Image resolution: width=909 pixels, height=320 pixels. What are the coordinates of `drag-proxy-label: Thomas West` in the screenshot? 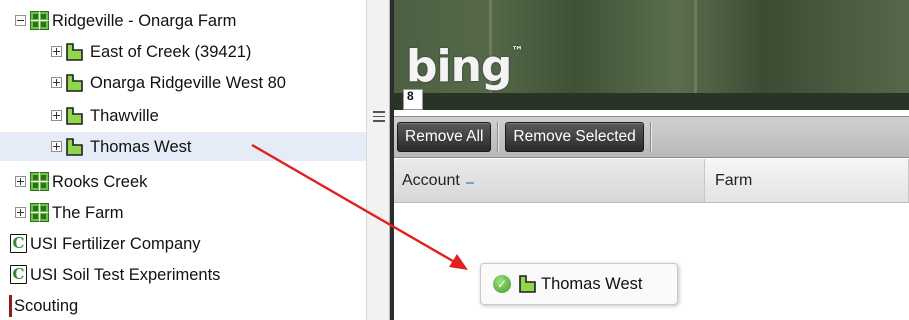 It's located at (592, 283).